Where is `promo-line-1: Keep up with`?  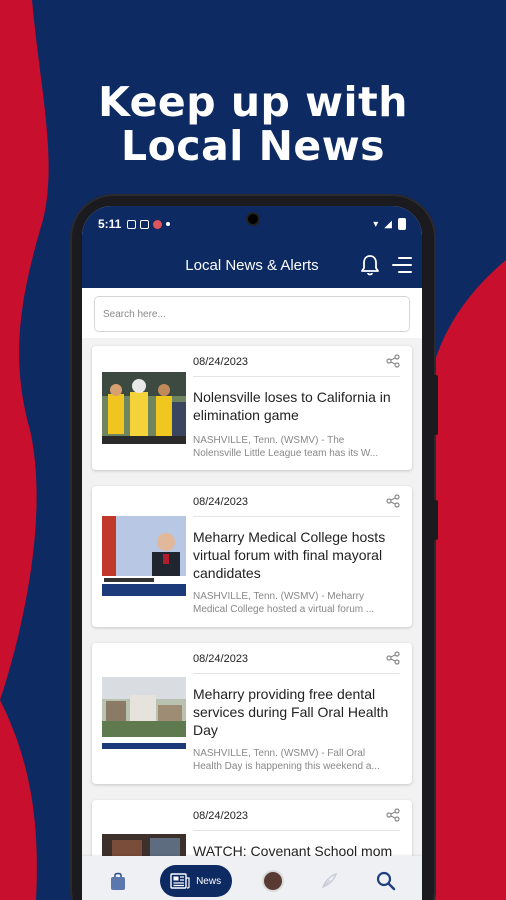
promo-line-1: Keep up with is located at coordinates (253, 102).